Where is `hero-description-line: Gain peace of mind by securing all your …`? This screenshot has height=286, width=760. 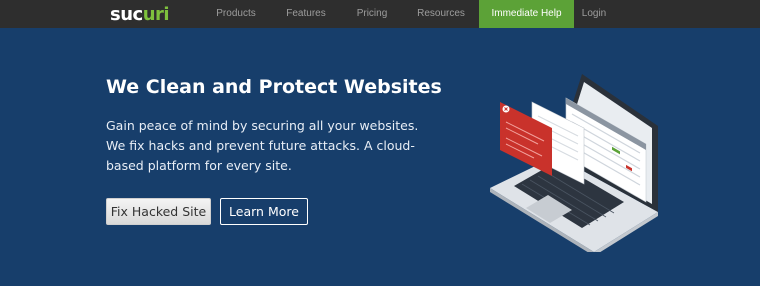 hero-description-line: Gain peace of mind by securing all your … is located at coordinates (262, 125).